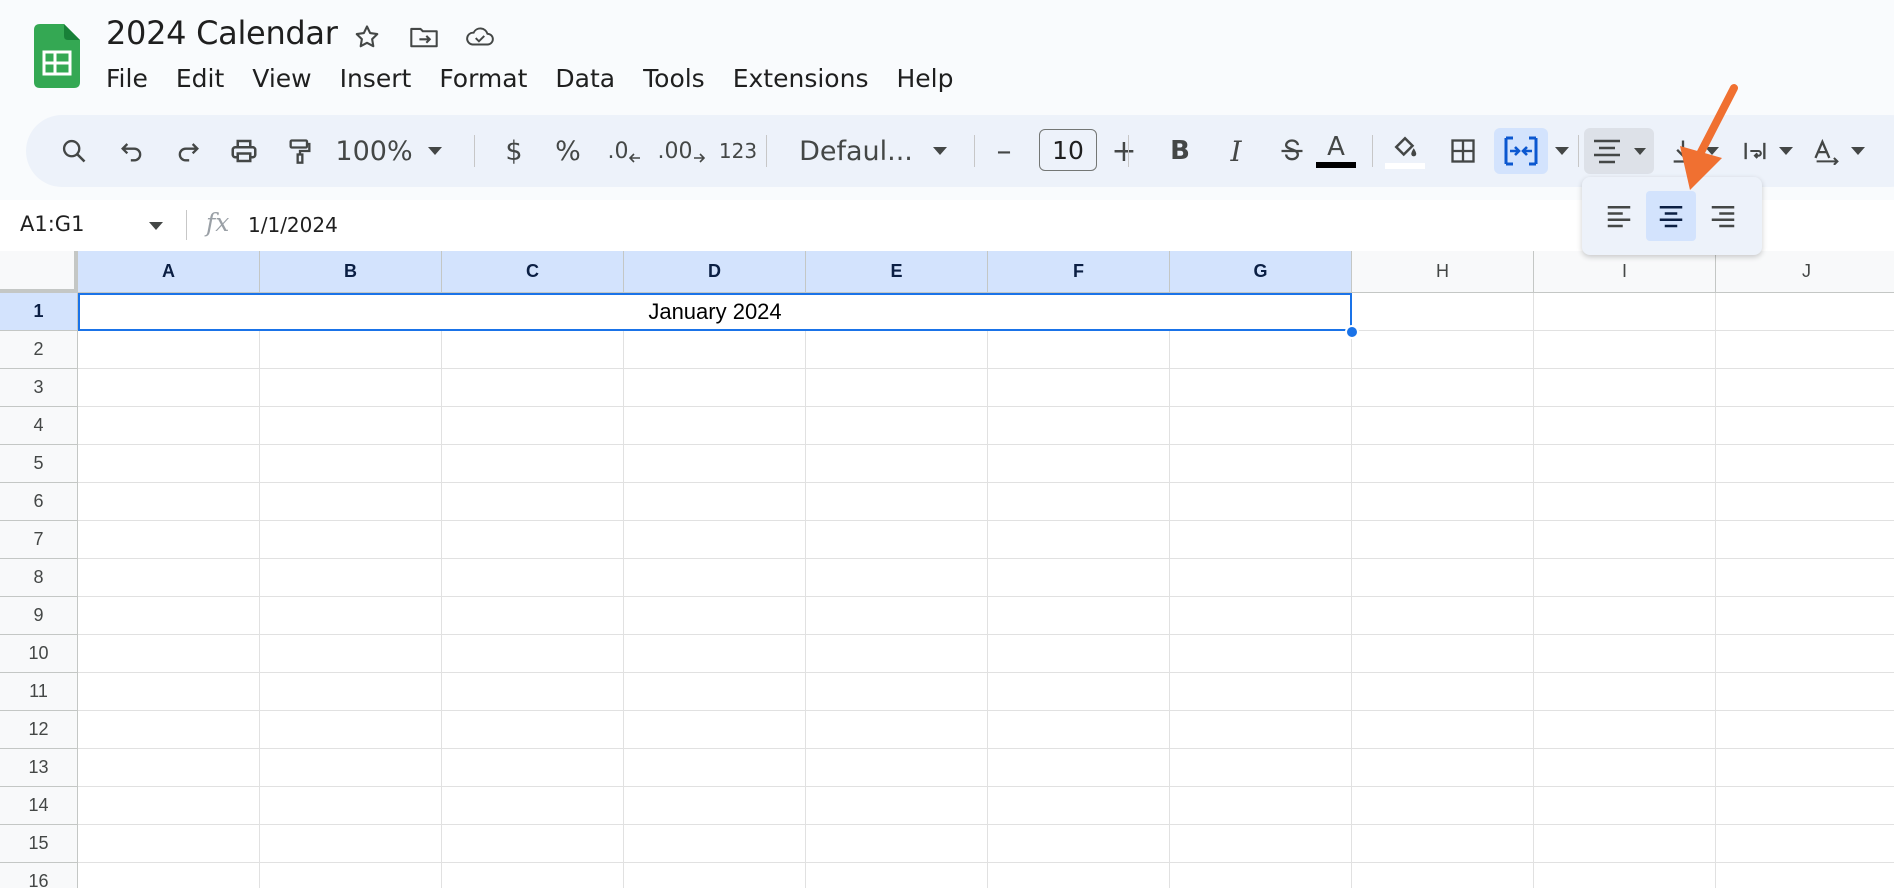 This screenshot has height=888, width=1894. What do you see at coordinates (1463, 151) in the screenshot?
I see `borders-icon` at bounding box center [1463, 151].